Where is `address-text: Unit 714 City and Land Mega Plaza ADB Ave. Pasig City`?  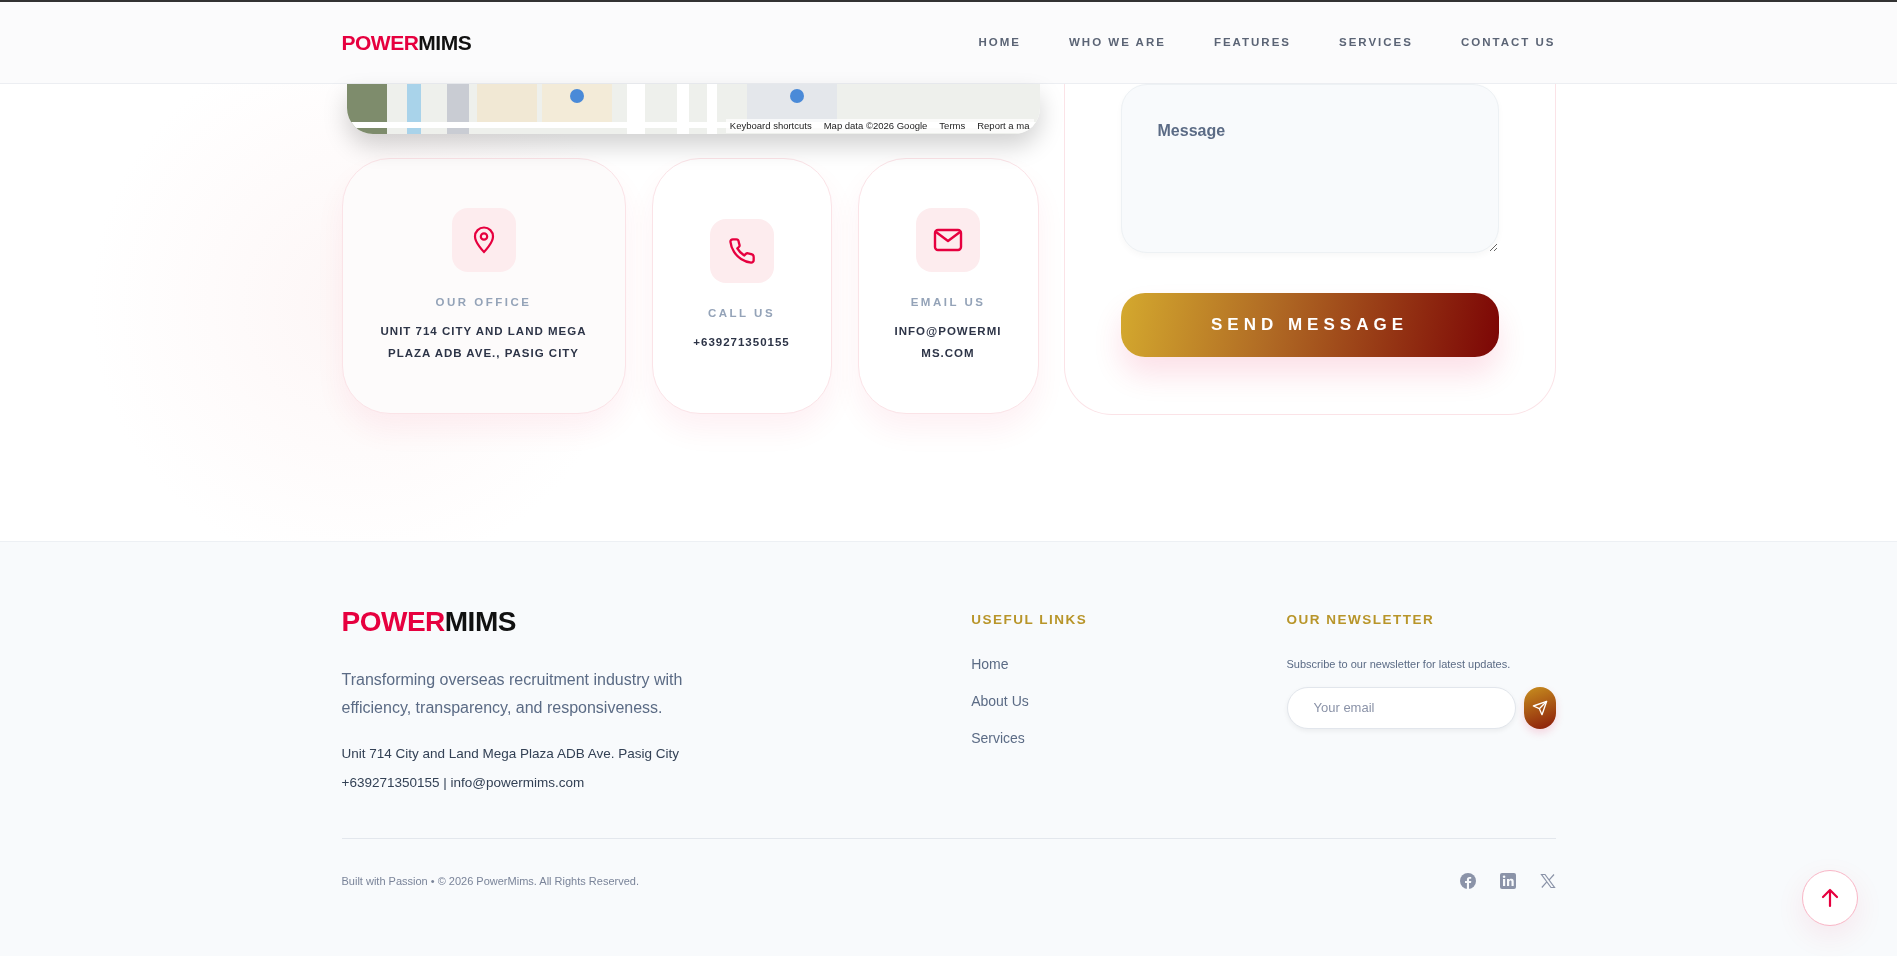
address-text: Unit 714 City and Land Mega Plaza ADB Ave. Pasig City is located at coordinates (510, 754).